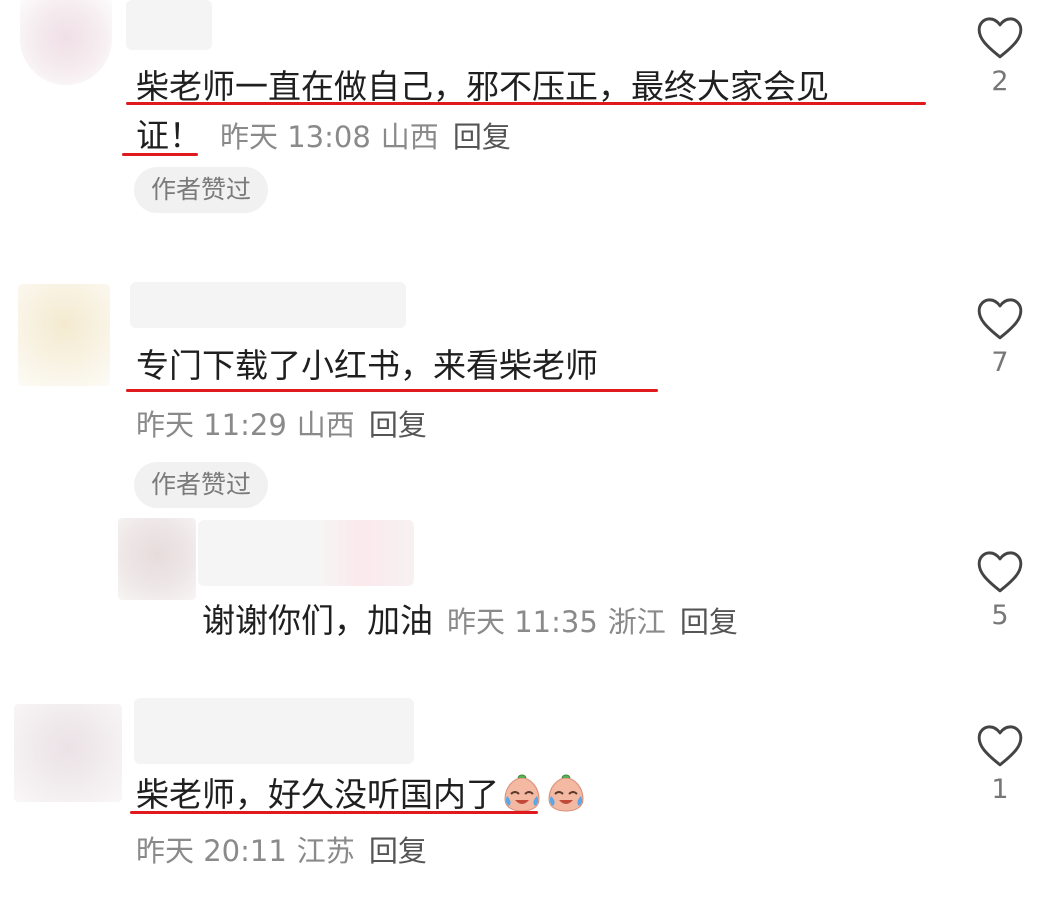 This screenshot has width=1055, height=902. I want to click on comment-meta: 昨天 11:29 山西 回复, so click(281, 423).